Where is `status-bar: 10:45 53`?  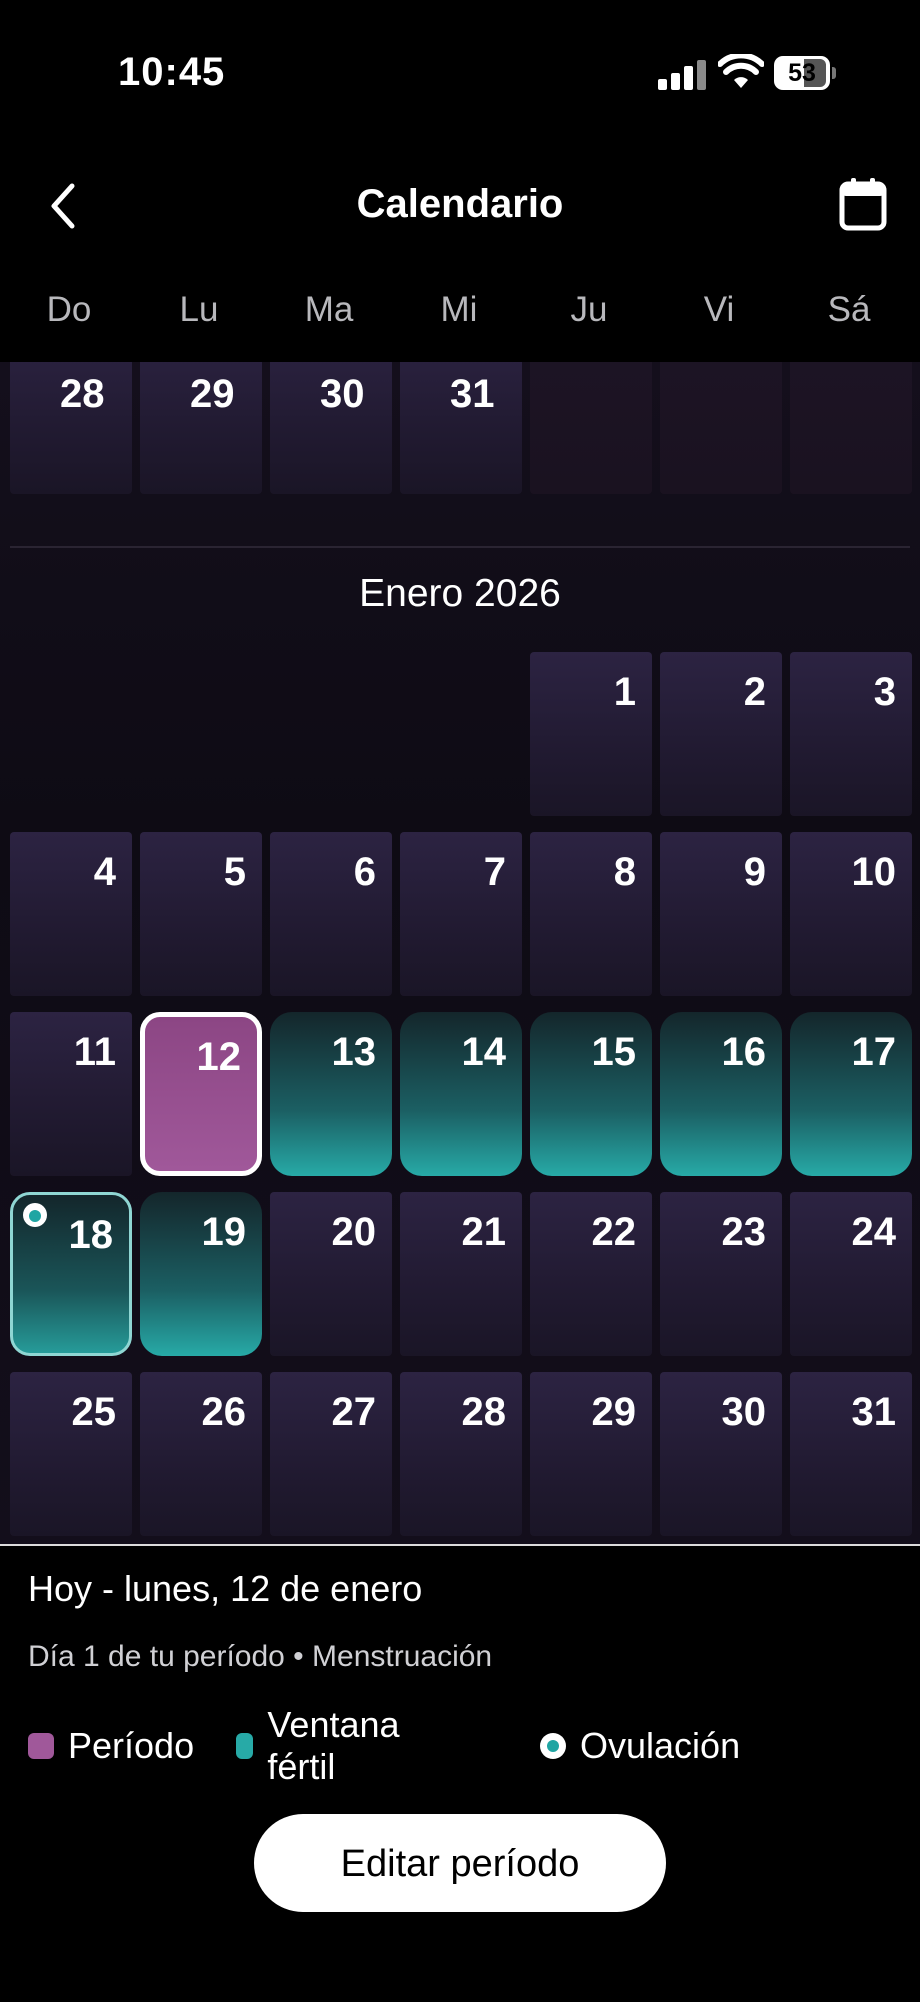 status-bar: 10:45 53 is located at coordinates (460, 75).